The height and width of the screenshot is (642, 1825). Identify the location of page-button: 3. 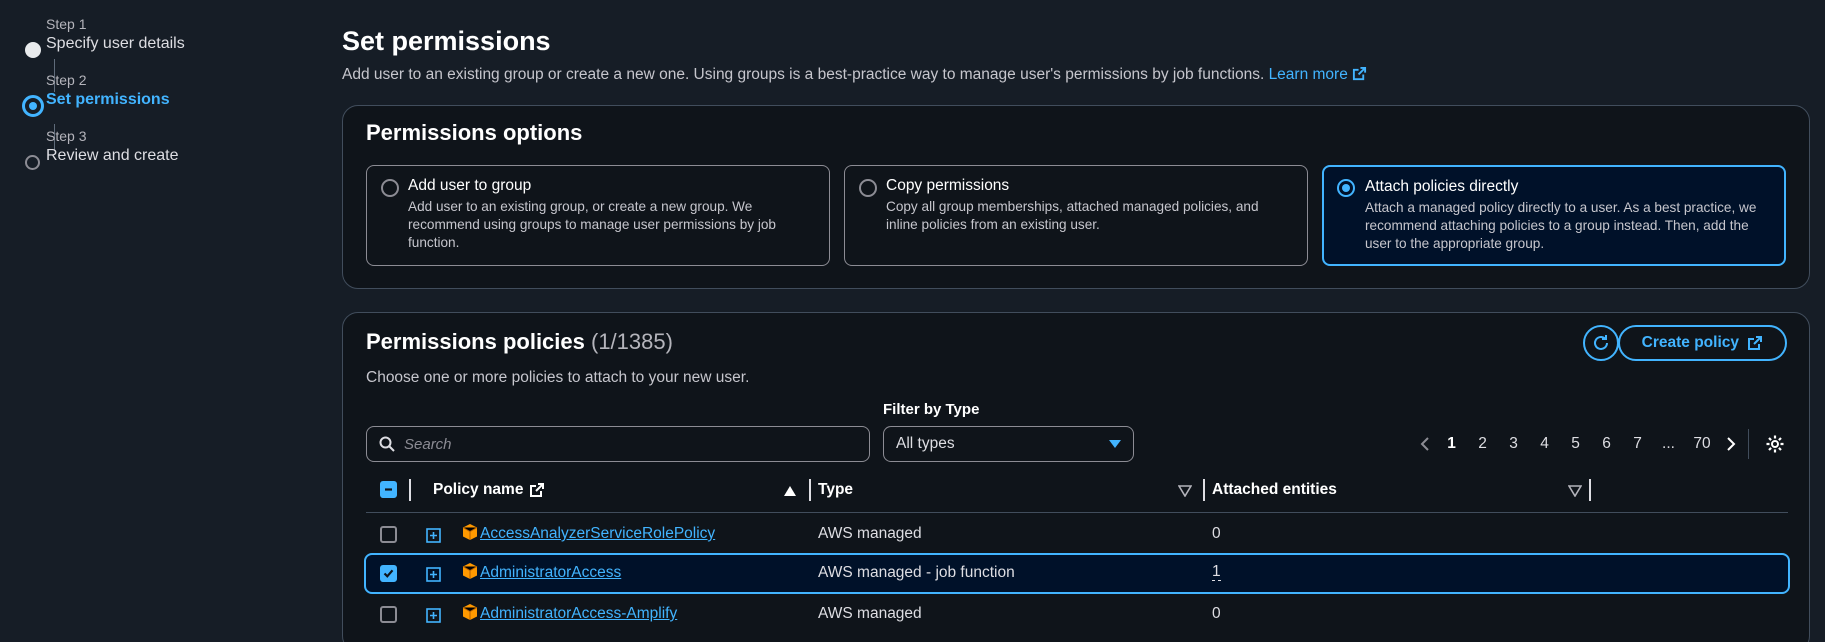
(1513, 444).